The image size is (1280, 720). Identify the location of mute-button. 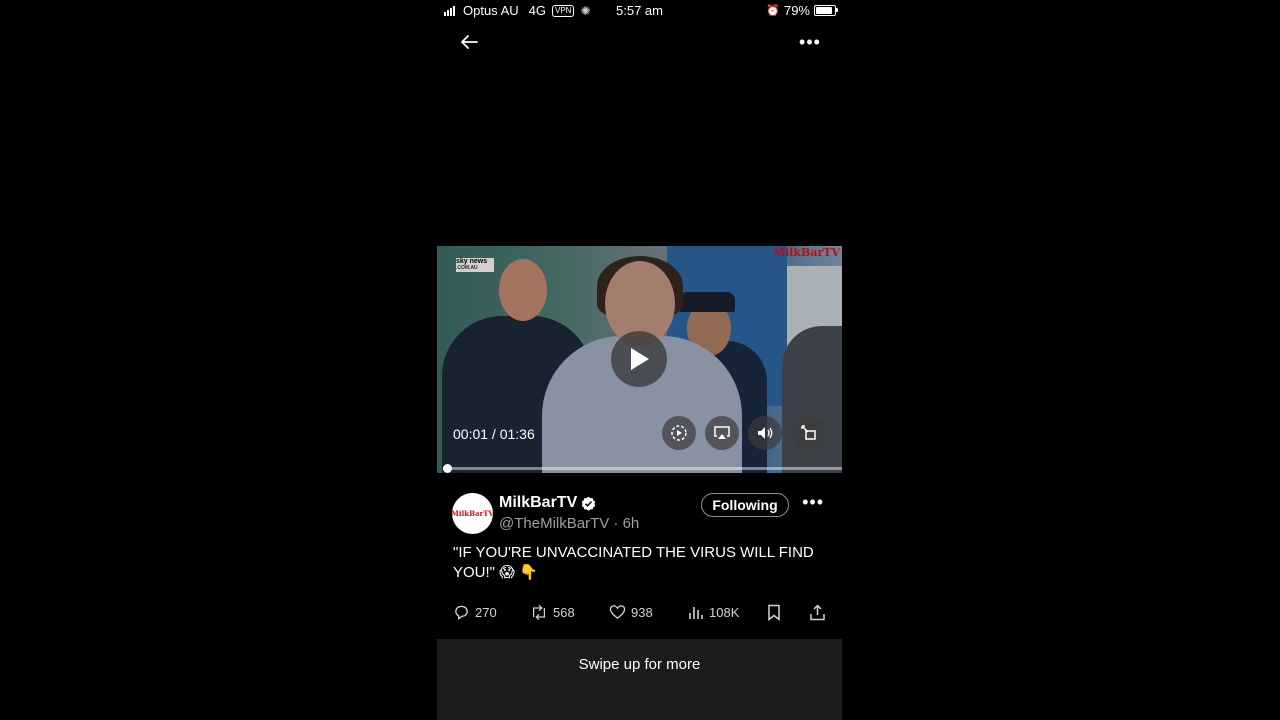
(765, 433).